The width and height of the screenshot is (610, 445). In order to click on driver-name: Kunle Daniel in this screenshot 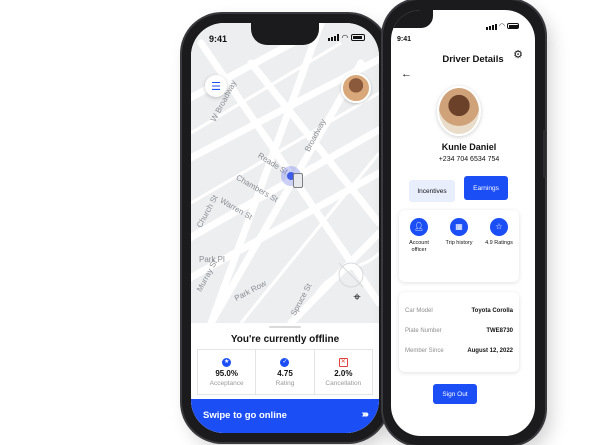, I will do `click(469, 147)`.